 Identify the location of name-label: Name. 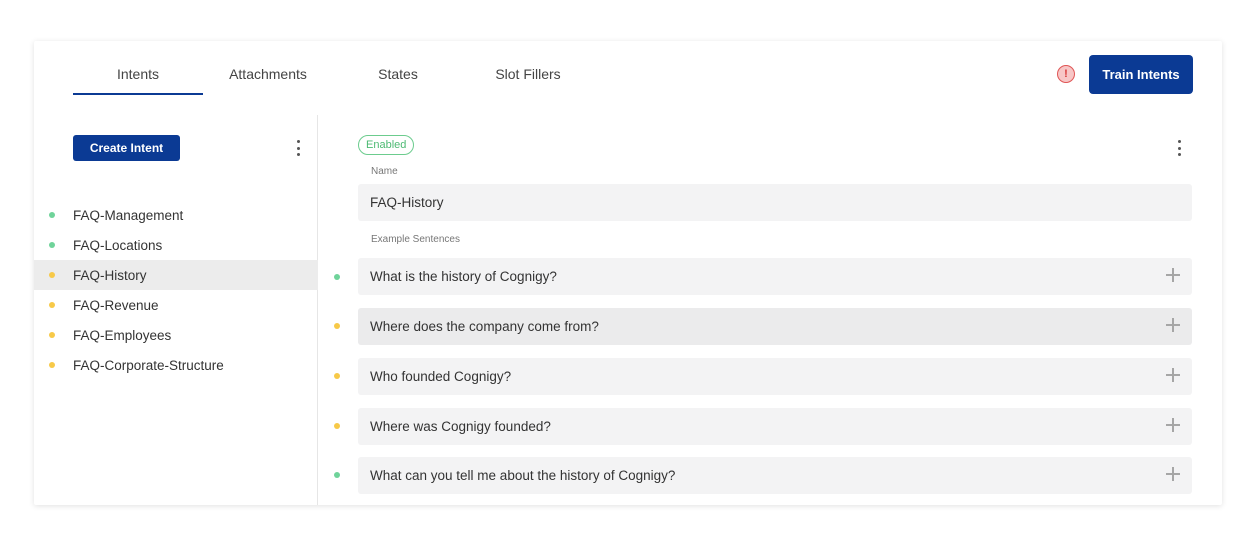
(384, 171).